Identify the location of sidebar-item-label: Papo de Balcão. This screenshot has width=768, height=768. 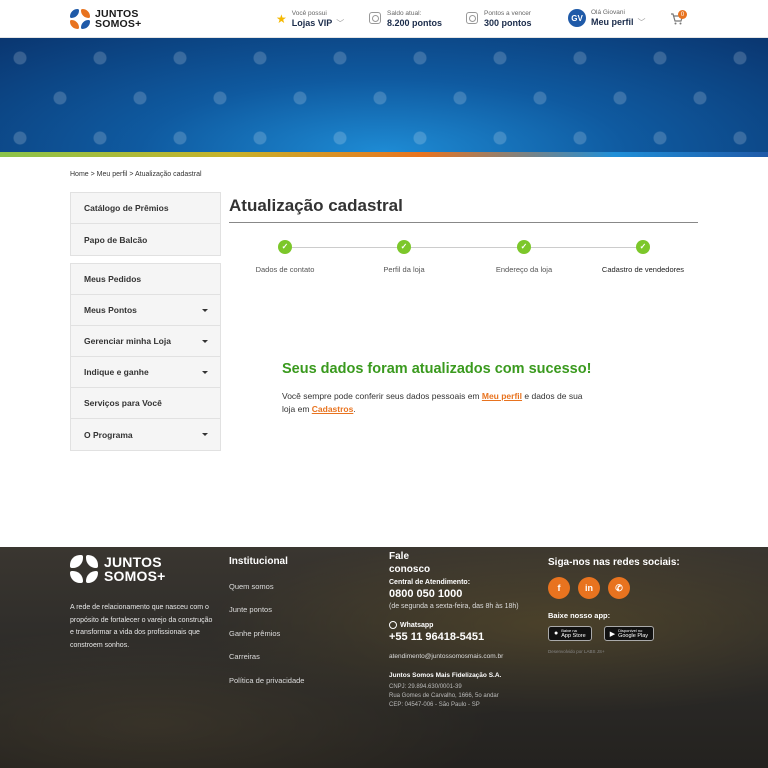
(116, 239).